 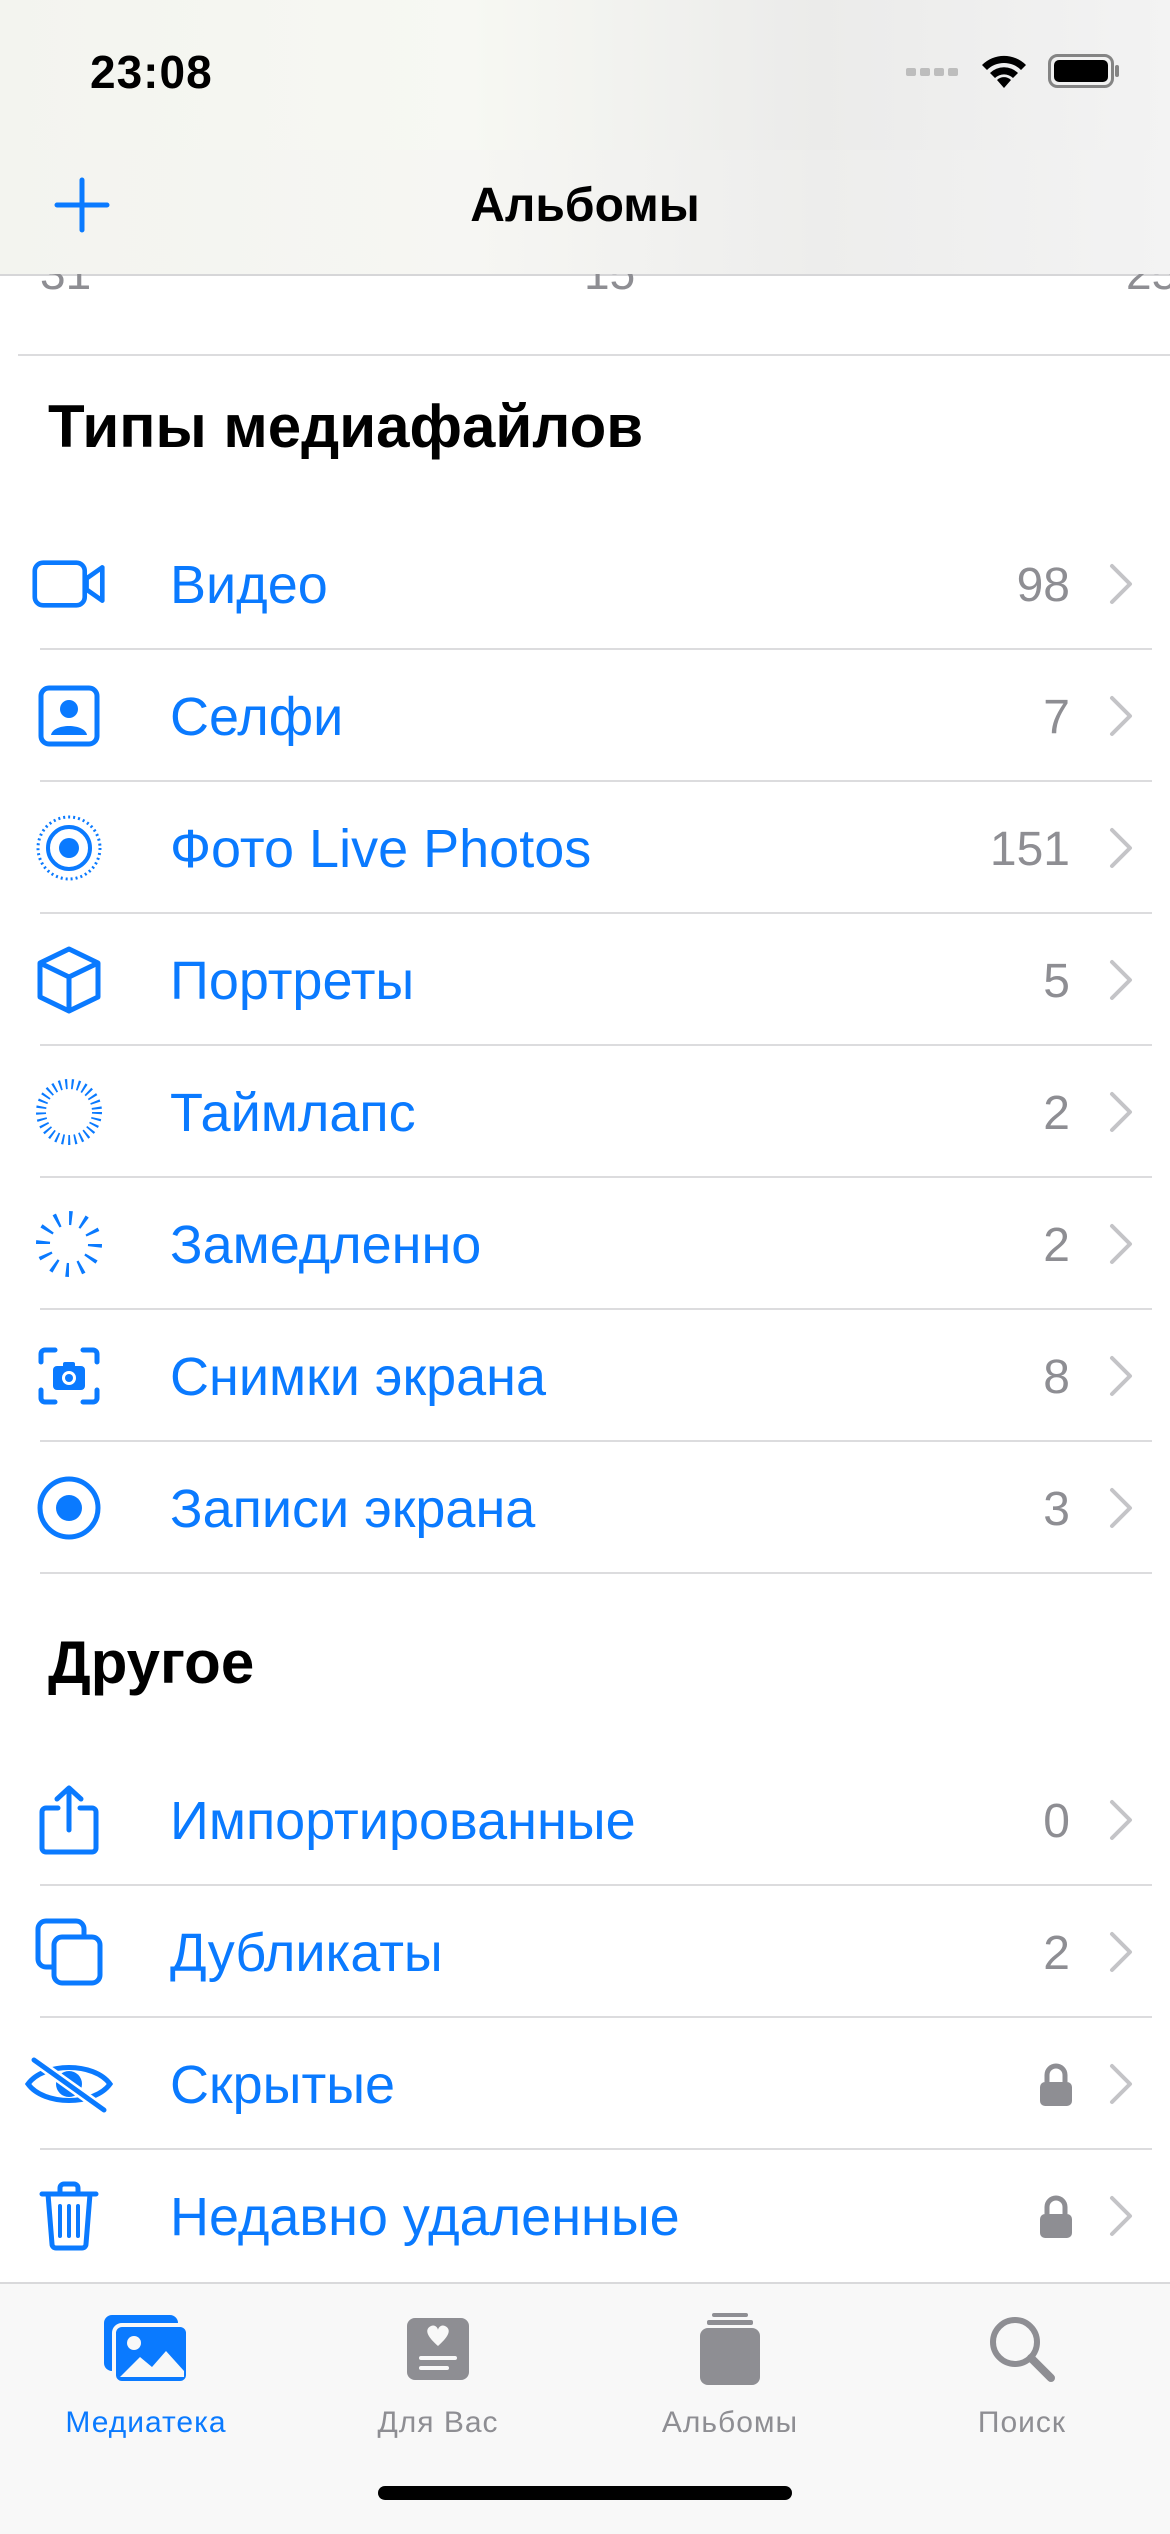 What do you see at coordinates (585, 75) in the screenshot?
I see `status-bar: 23:08` at bounding box center [585, 75].